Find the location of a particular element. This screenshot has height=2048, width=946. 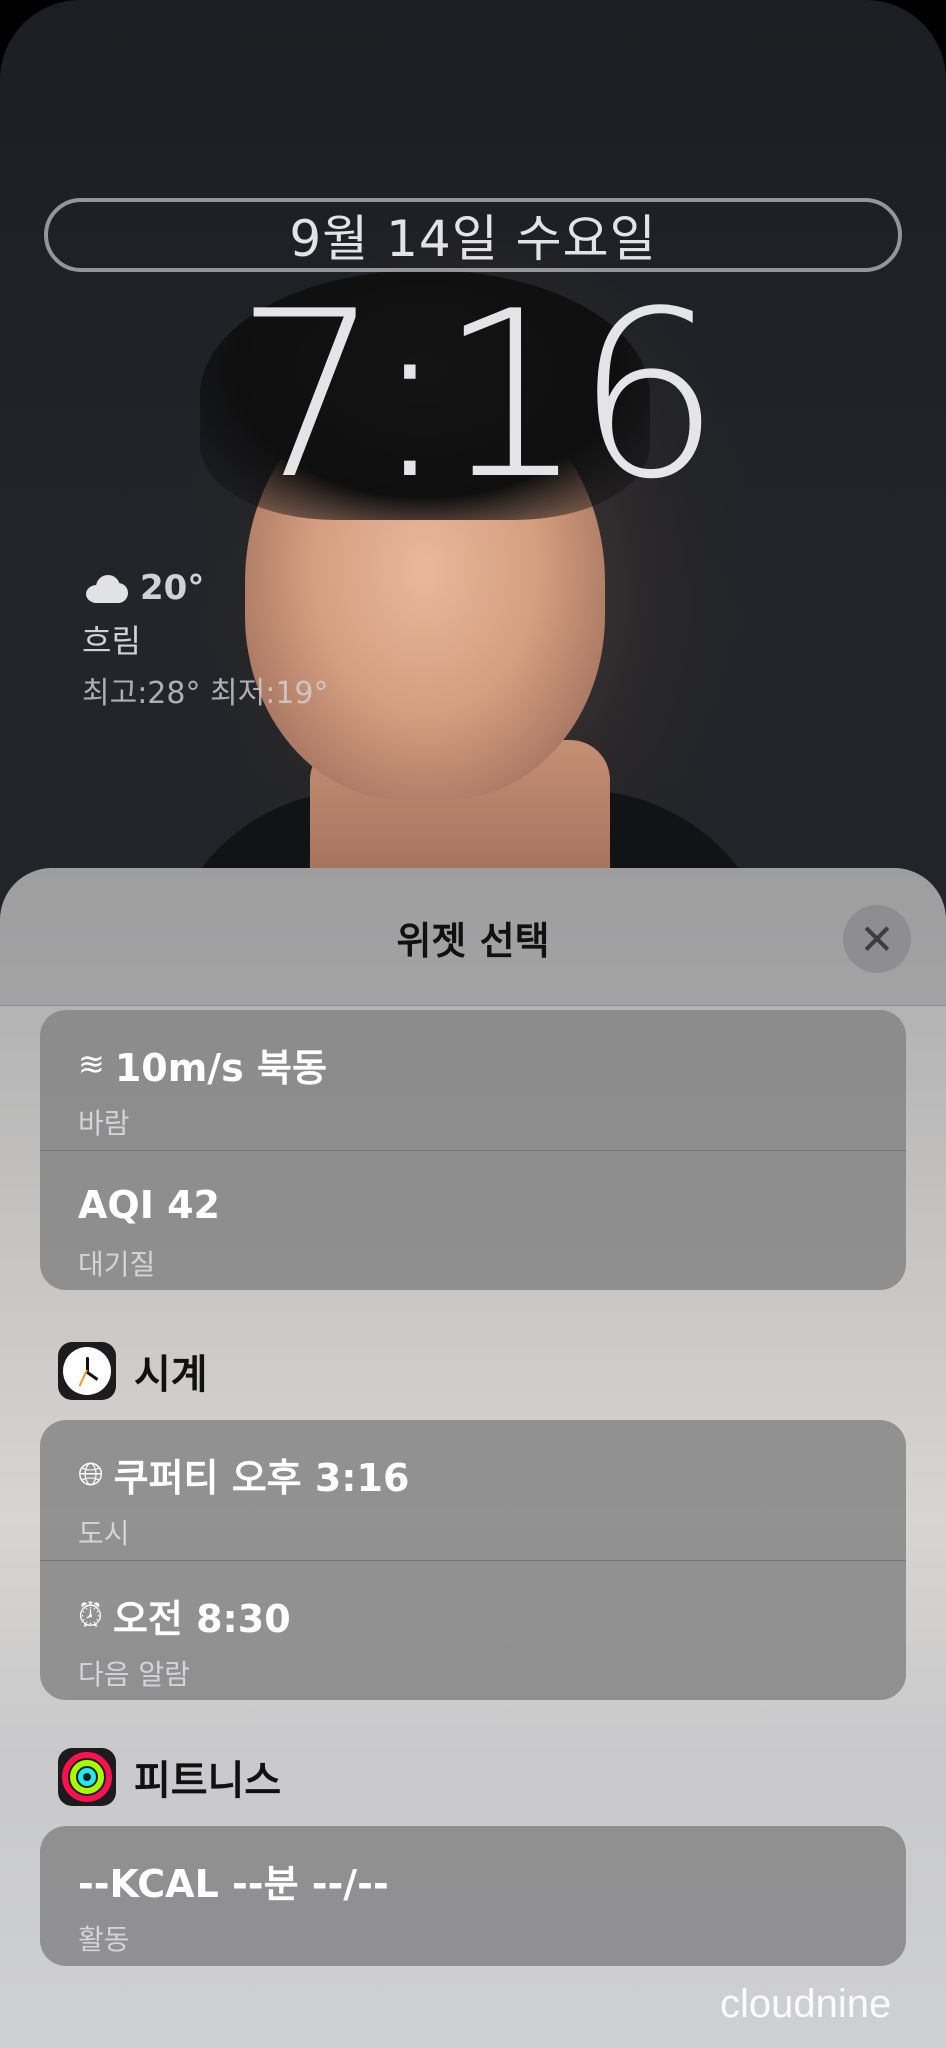

clock-widget-card: 🌐︎ 쿠퍼티 오후 3:16 도시 ⏰︎ 오전 8:30 다음 알람 is located at coordinates (473, 1560).